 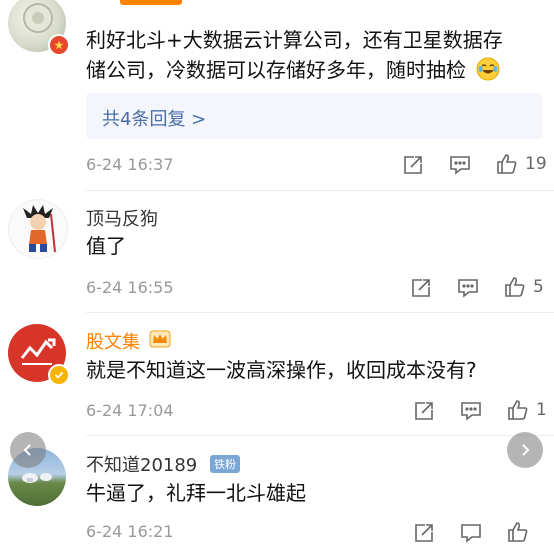 What do you see at coordinates (130, 287) in the screenshot?
I see `comment-time: 6-24 16:55` at bounding box center [130, 287].